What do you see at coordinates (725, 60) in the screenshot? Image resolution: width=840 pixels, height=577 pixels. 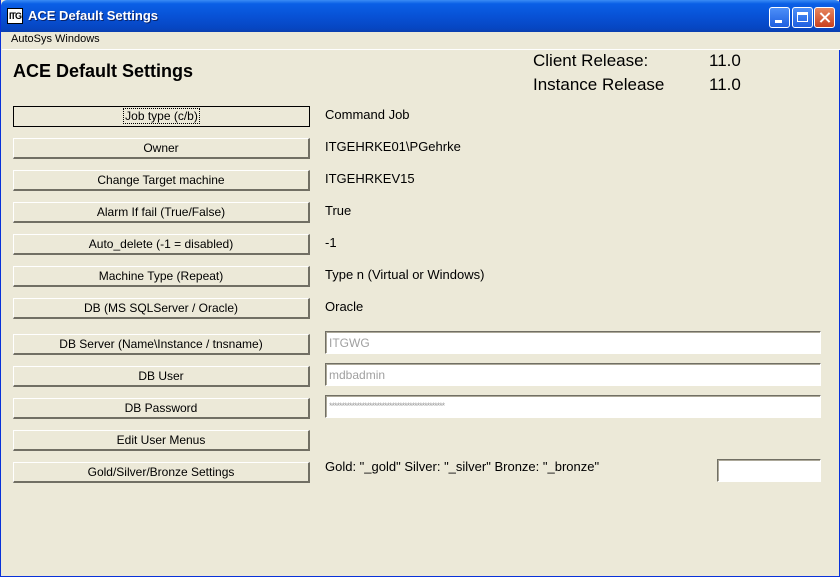 I see `client-release-value: 11.0` at bounding box center [725, 60].